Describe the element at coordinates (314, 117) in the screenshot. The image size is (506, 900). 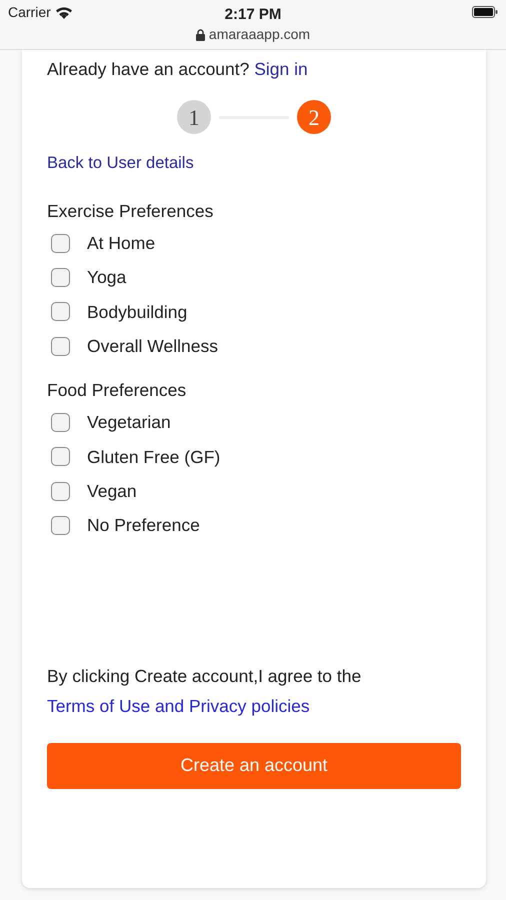
I see `step-indicator: 2` at that location.